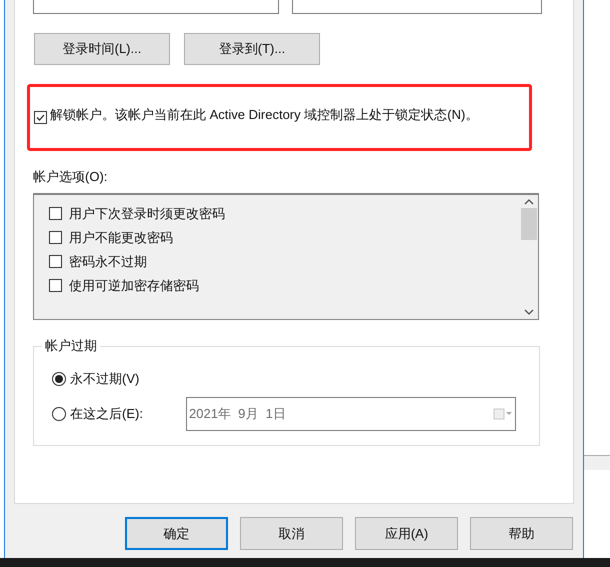 Image resolution: width=610 pixels, height=567 pixels. Describe the element at coordinates (265, 115) in the screenshot. I see `checkbox-label: 解锁帐户。该帐户当前在此 Active Directory 域控制器上处于锁定状态(N)。` at that location.